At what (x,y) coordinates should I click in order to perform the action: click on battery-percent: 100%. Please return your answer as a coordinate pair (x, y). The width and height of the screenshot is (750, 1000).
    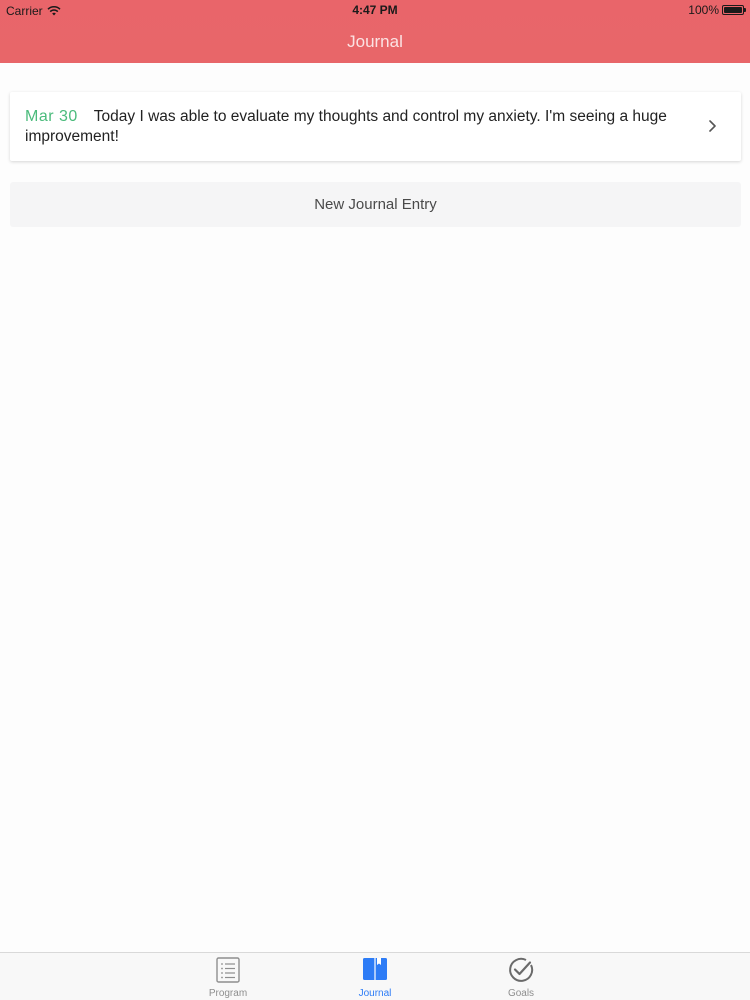
    Looking at the image, I should click on (703, 10).